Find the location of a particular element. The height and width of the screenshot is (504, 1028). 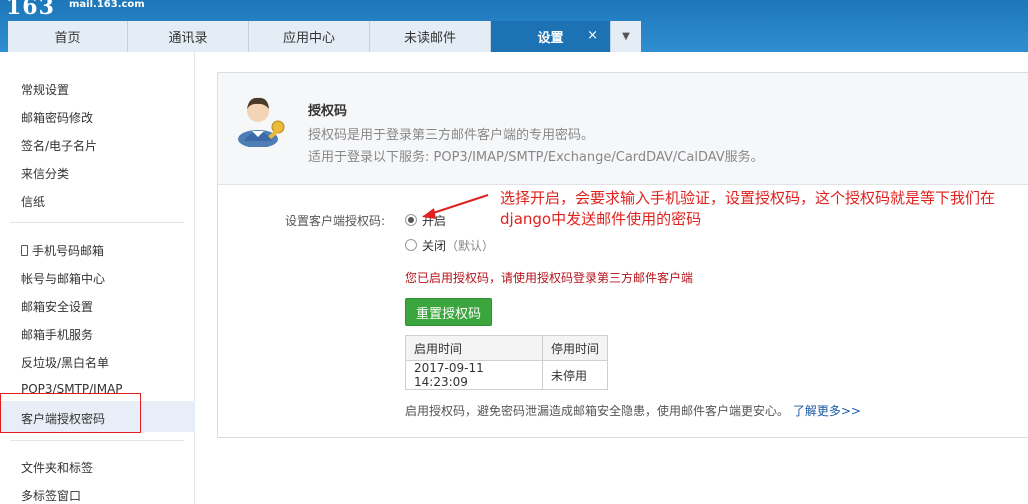

top-header: 163 mail.163.com 首页 通讯录 应用中心 未读邮件 设置 × ▼ is located at coordinates (514, 26).